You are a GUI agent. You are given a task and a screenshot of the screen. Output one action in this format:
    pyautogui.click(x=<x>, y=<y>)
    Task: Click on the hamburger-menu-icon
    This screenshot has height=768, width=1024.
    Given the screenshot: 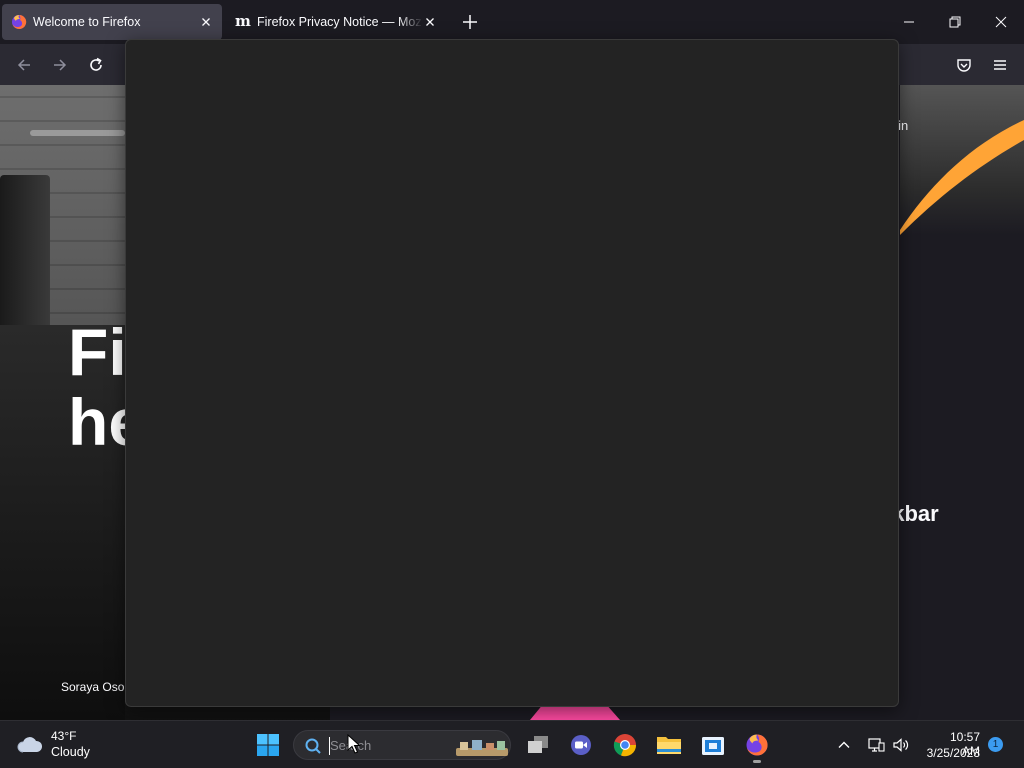 What is the action you would take?
    pyautogui.click(x=1000, y=65)
    